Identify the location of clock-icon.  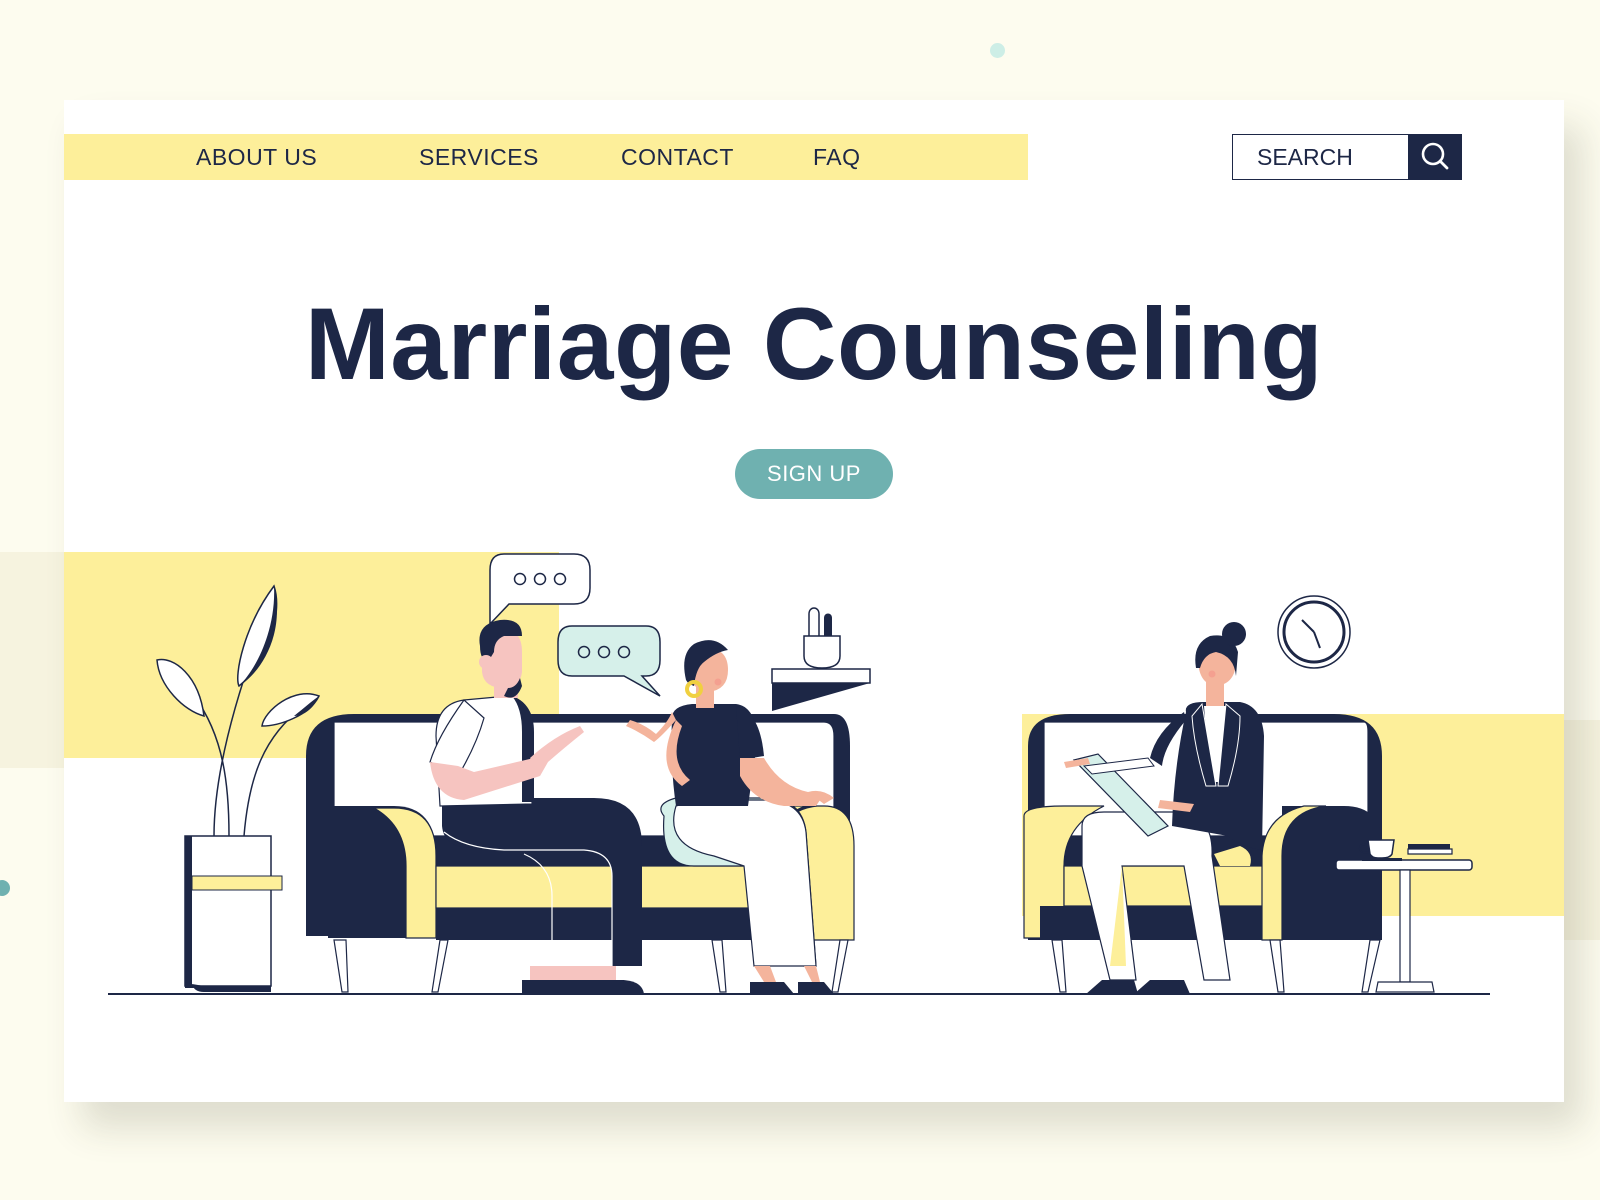
(1314, 632).